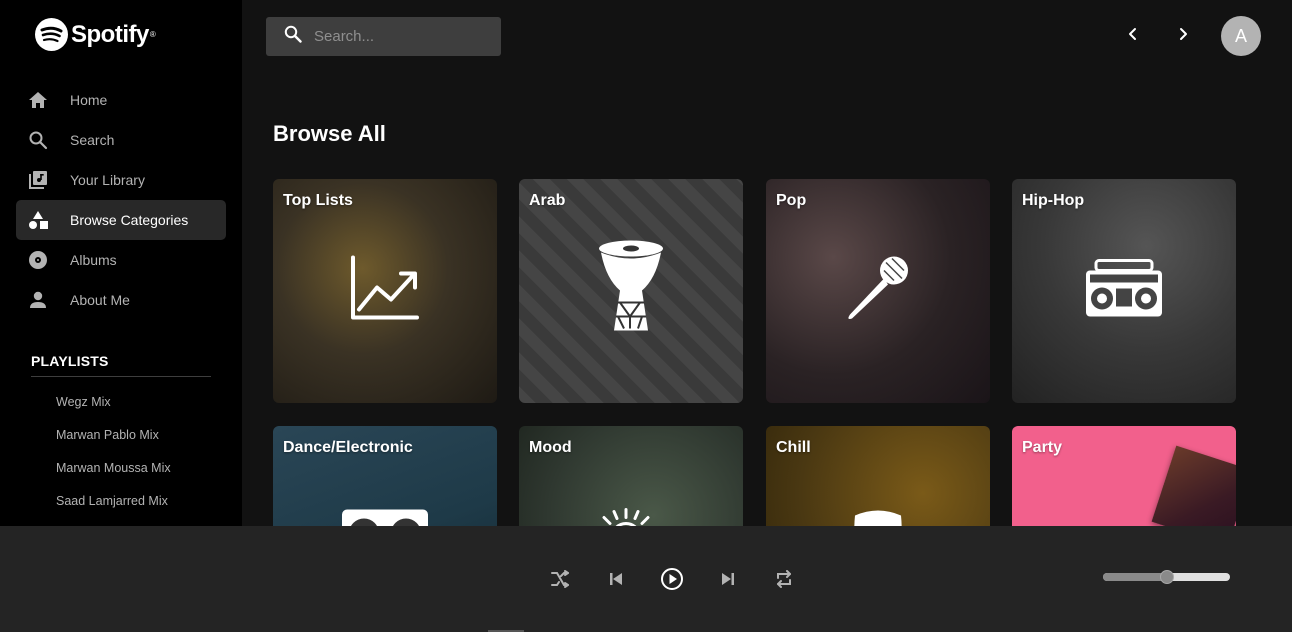  I want to click on trending-up-icon, so click(385, 291).